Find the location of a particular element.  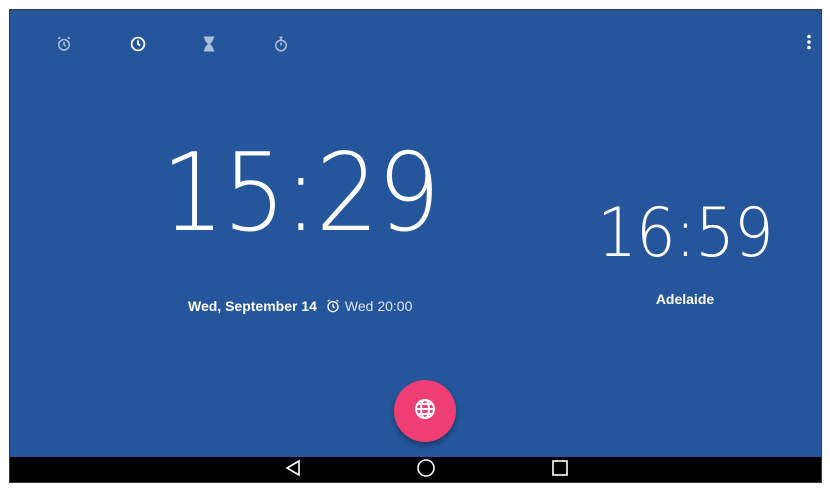

recents-icon is located at coordinates (560, 470).